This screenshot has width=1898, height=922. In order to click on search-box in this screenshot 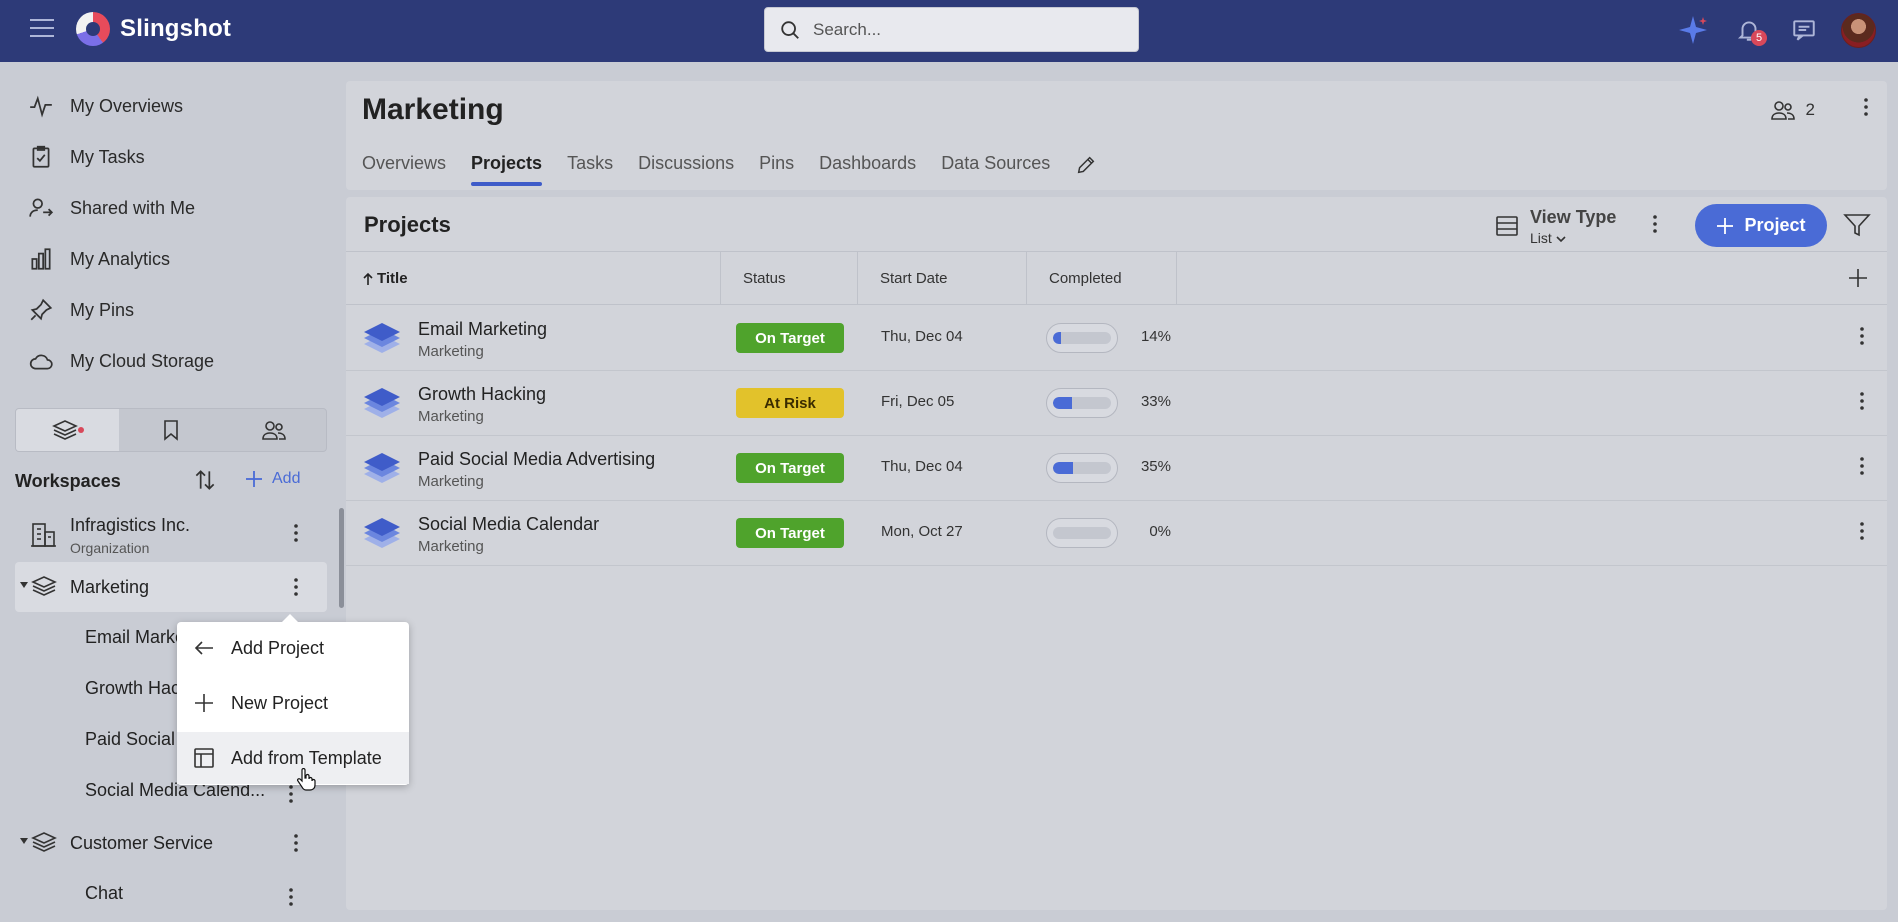, I will do `click(951, 29)`.